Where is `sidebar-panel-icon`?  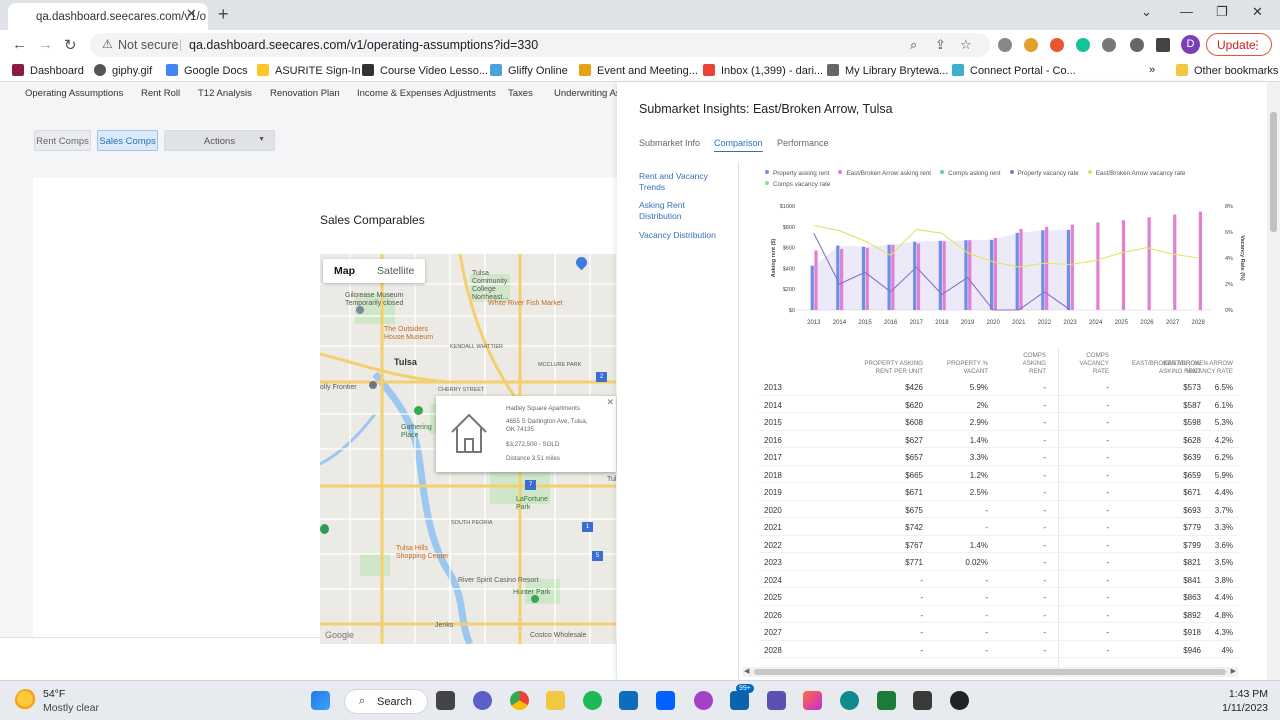 sidebar-panel-icon is located at coordinates (1163, 45).